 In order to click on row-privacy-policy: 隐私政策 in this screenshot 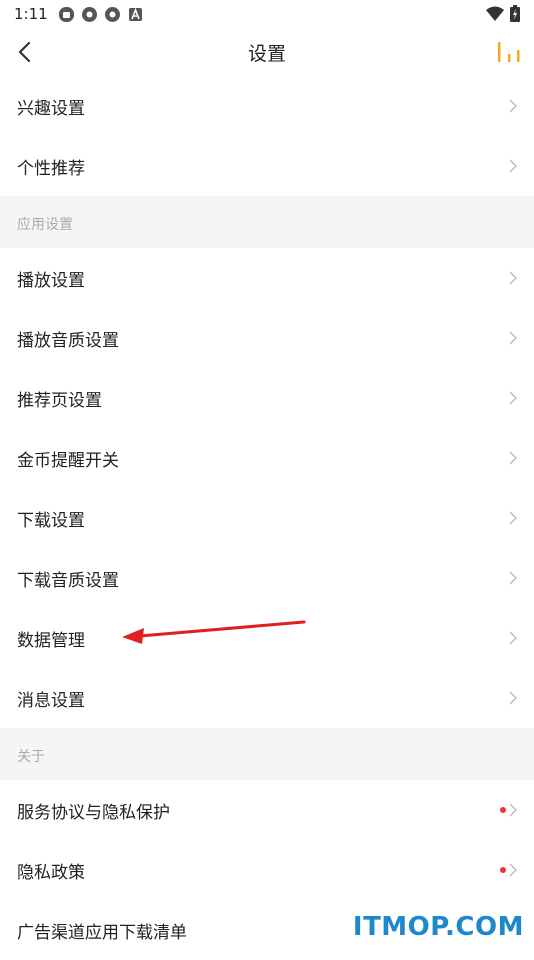, I will do `click(267, 870)`.